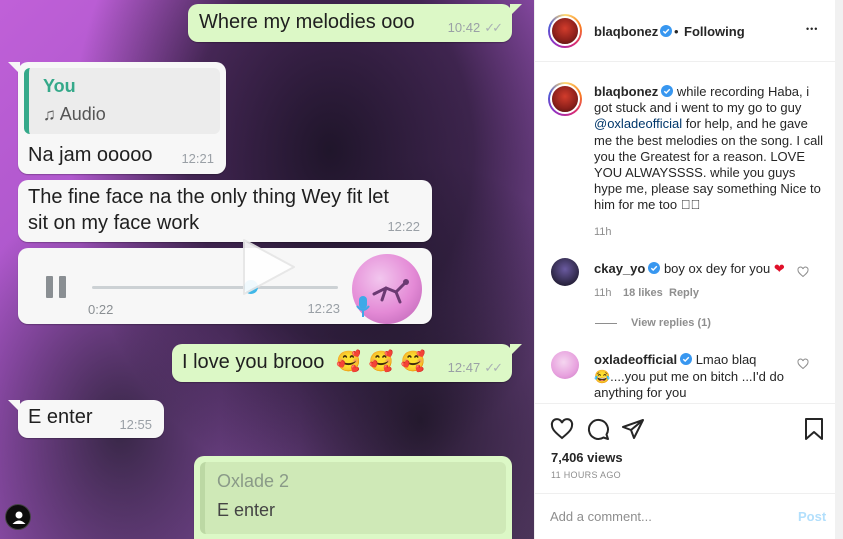  What do you see at coordinates (475, 367) in the screenshot?
I see `message-time: 12:47 ✓✓` at bounding box center [475, 367].